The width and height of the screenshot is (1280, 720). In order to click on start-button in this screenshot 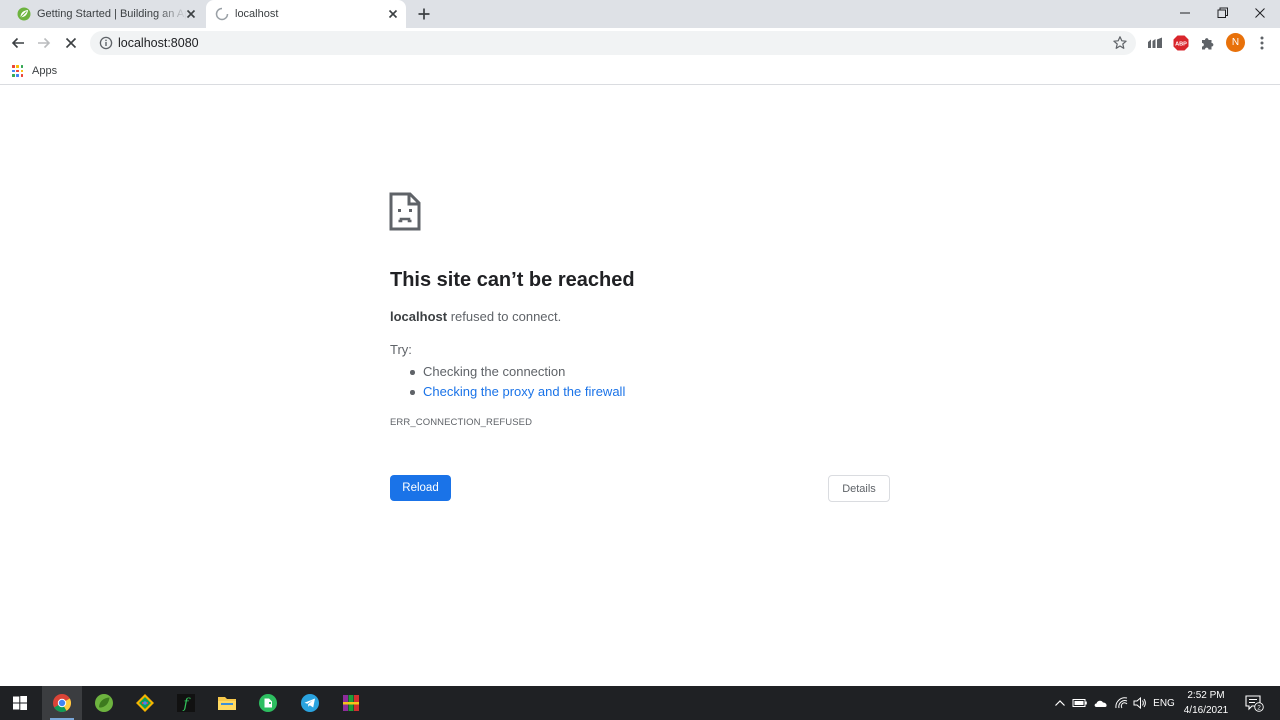, I will do `click(20, 703)`.